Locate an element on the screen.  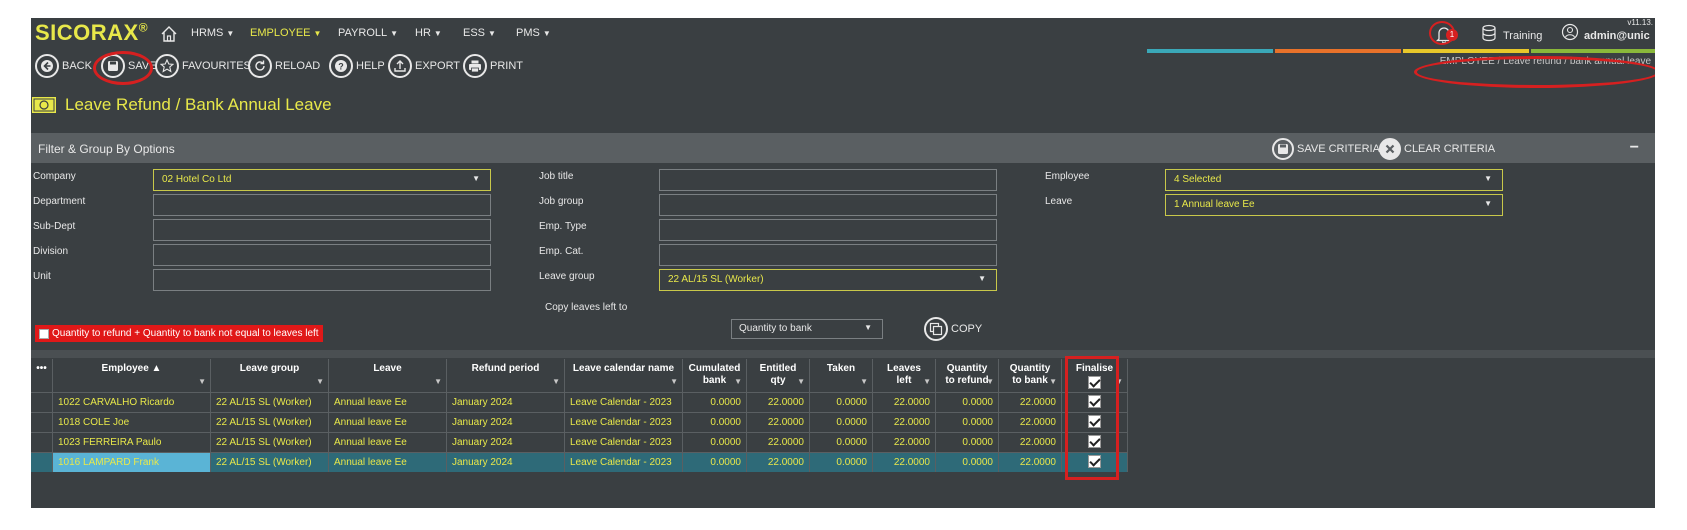
help-button: ? HELP is located at coordinates (357, 66).